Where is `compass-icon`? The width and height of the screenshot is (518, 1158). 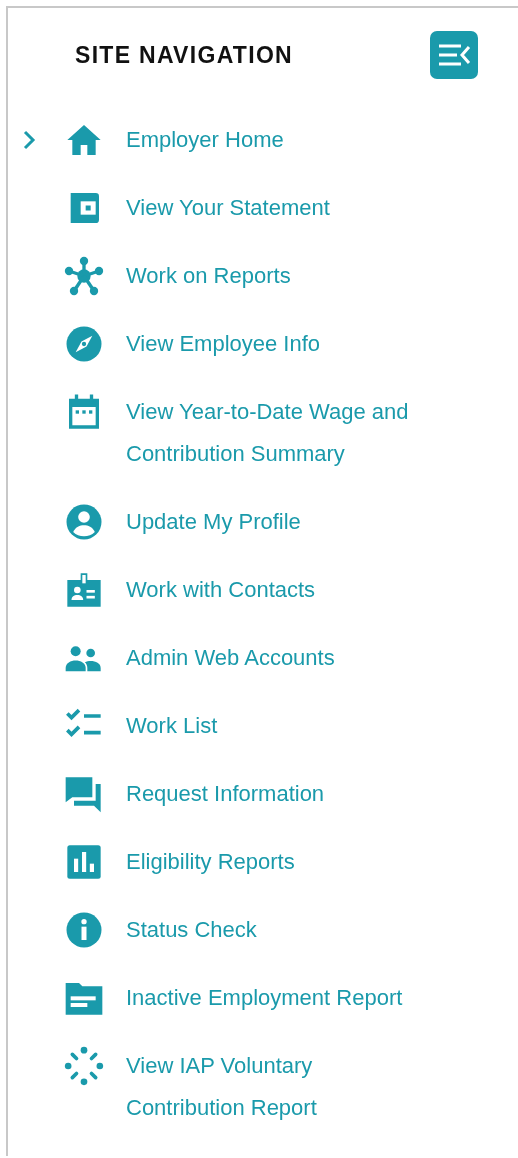
compass-icon is located at coordinates (84, 344).